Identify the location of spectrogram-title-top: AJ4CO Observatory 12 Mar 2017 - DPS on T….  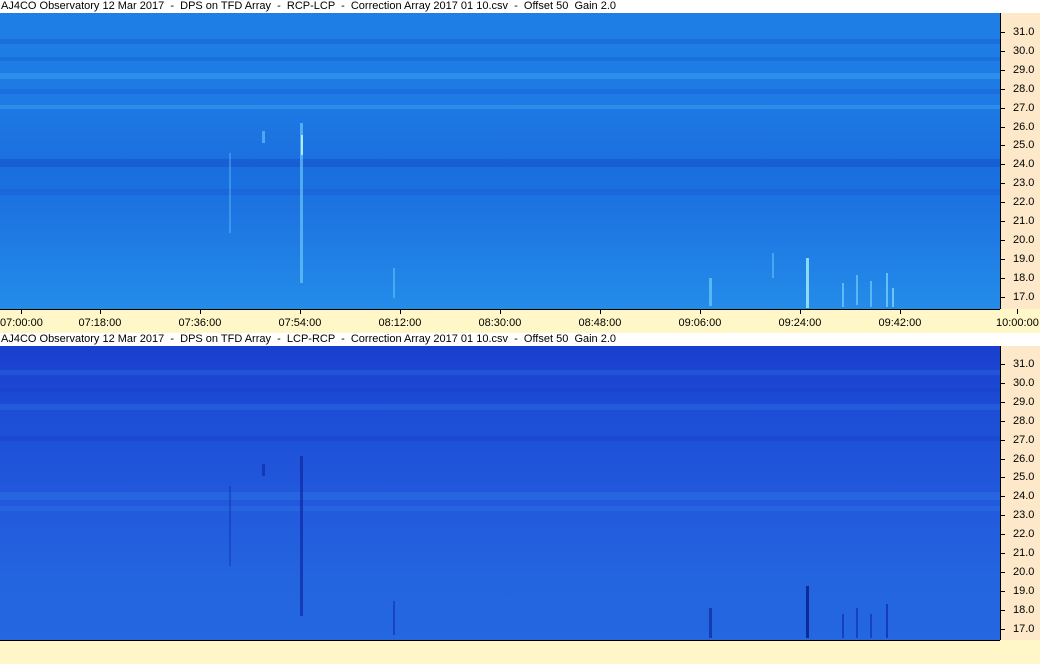
(520, 6).